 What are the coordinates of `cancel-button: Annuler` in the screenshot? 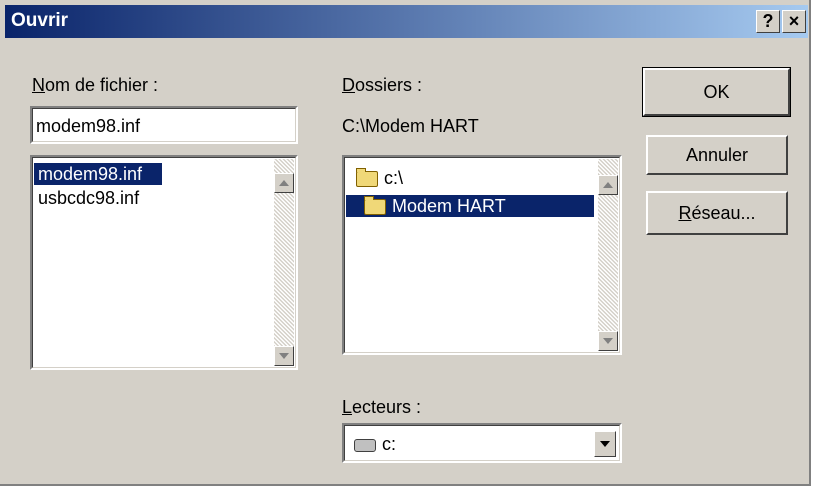 It's located at (717, 155).